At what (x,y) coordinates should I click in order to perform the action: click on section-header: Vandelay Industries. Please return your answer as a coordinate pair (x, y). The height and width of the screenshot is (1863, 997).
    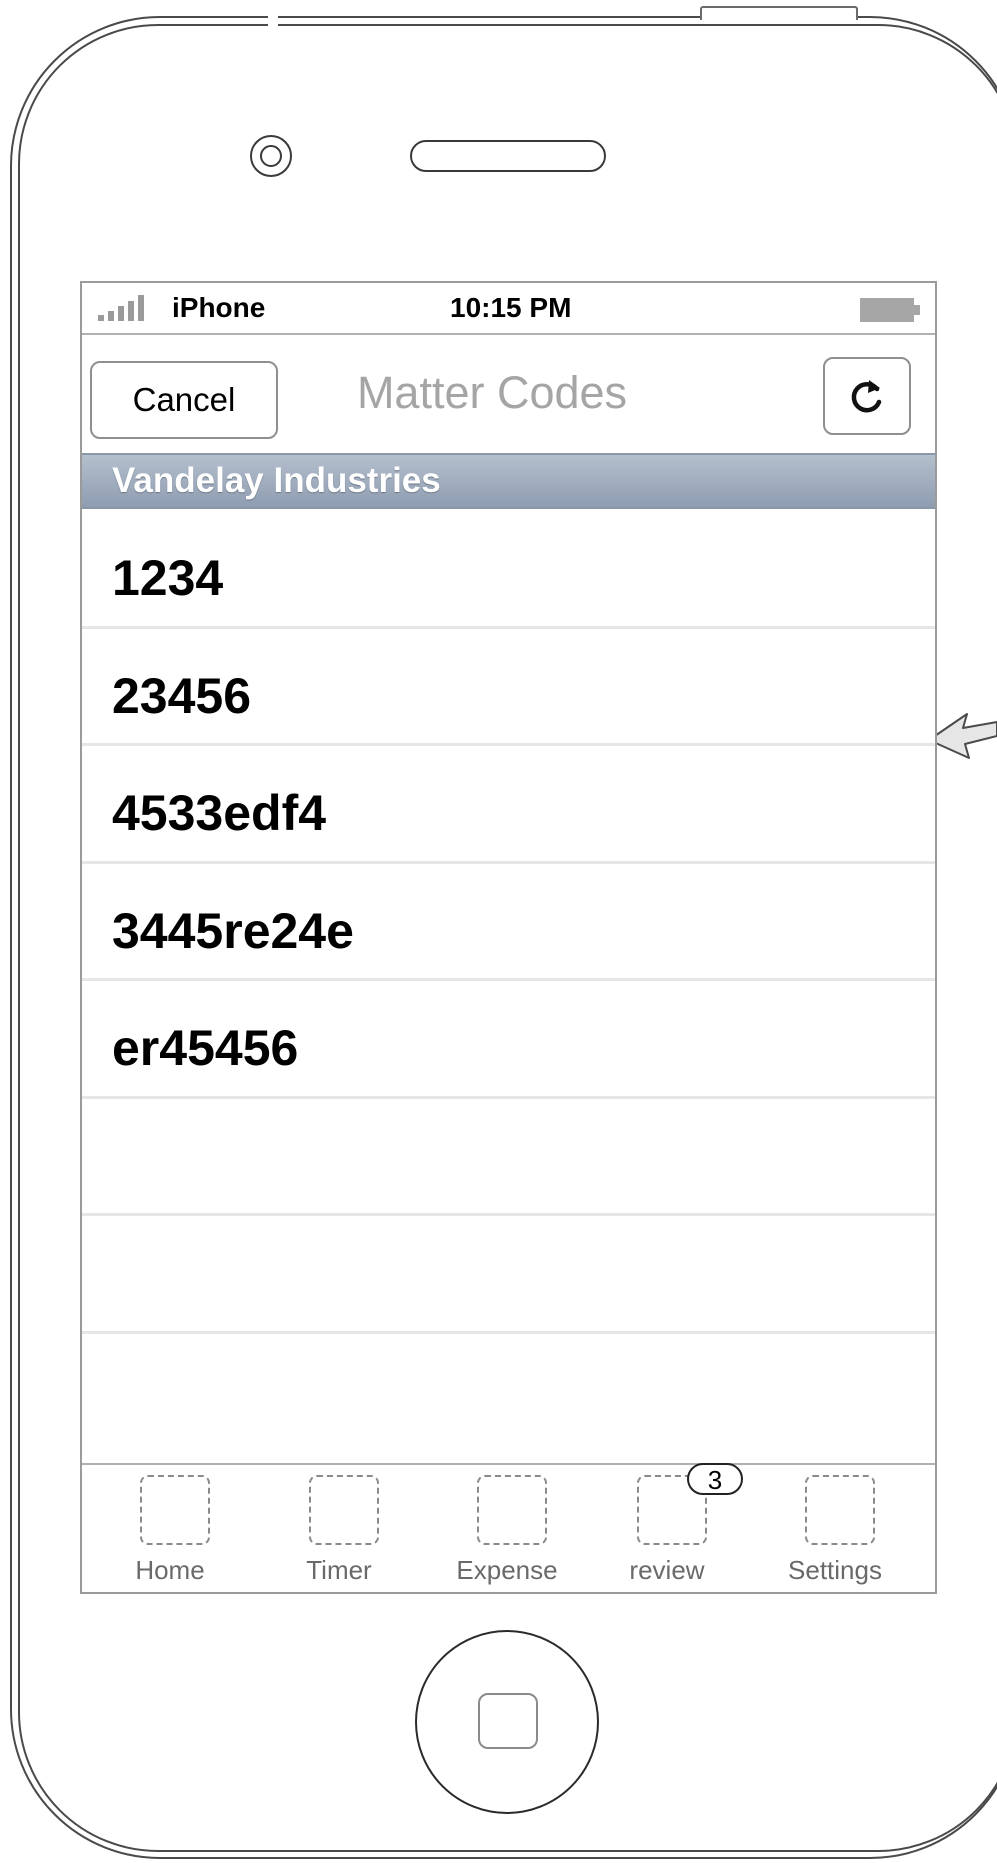
    Looking at the image, I should click on (508, 481).